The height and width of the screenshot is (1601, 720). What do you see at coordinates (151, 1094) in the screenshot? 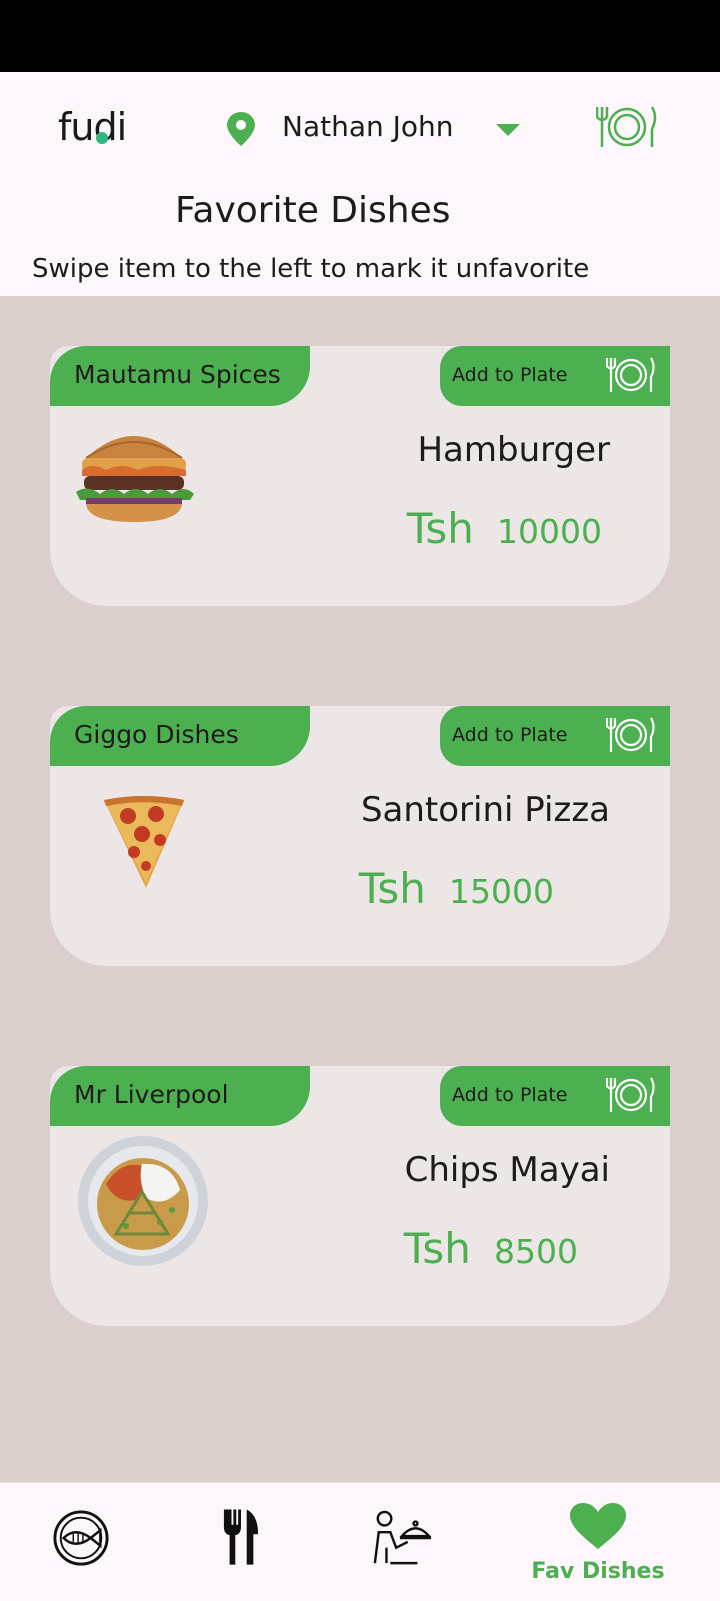
I see `restaurant-name: Mr Liverpool` at bounding box center [151, 1094].